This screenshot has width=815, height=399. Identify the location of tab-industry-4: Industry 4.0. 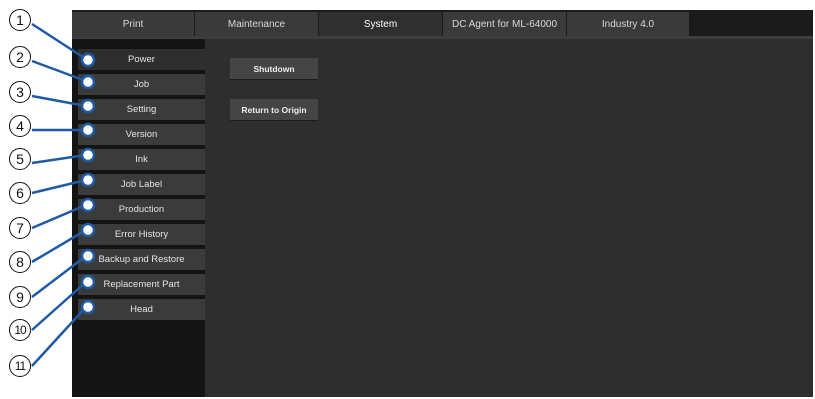
(628, 24).